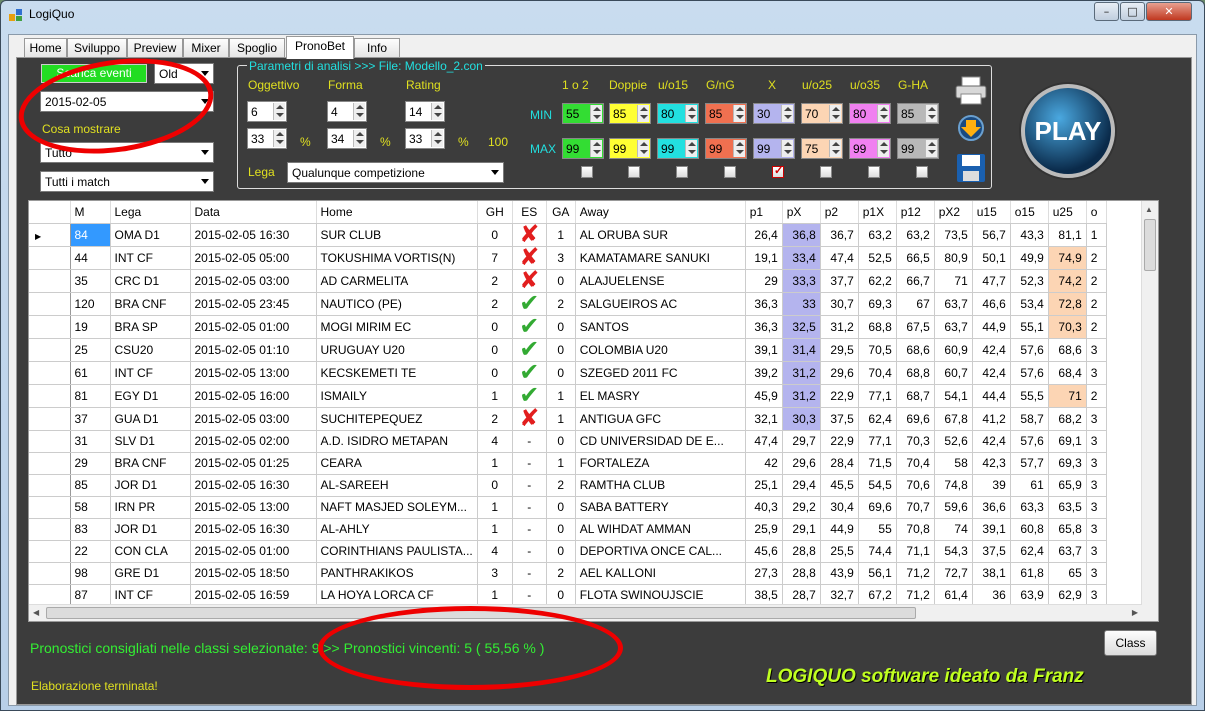 Image resolution: width=1205 pixels, height=711 pixels. What do you see at coordinates (1067, 441) in the screenshot?
I see `cell-u25: 69,1` at bounding box center [1067, 441].